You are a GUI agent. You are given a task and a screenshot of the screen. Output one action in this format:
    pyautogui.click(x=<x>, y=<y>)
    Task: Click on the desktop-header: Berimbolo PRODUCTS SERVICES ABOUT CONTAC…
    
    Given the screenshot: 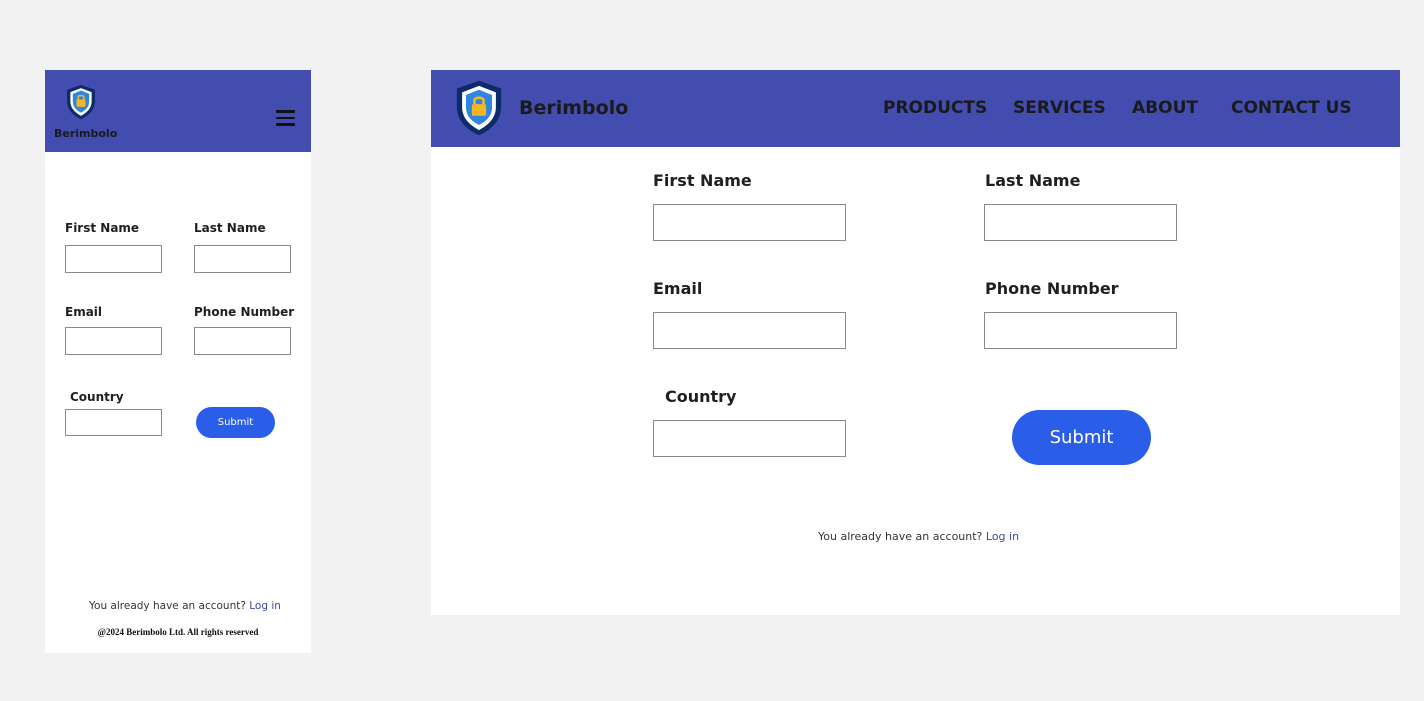 What is the action you would take?
    pyautogui.click(x=915, y=108)
    